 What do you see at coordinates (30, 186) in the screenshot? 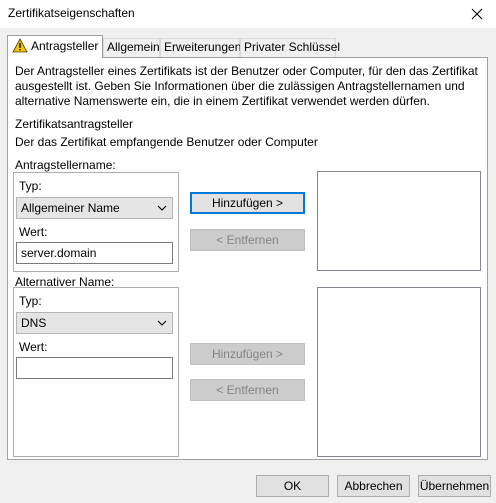
I see `subject-type-label: Typ:` at bounding box center [30, 186].